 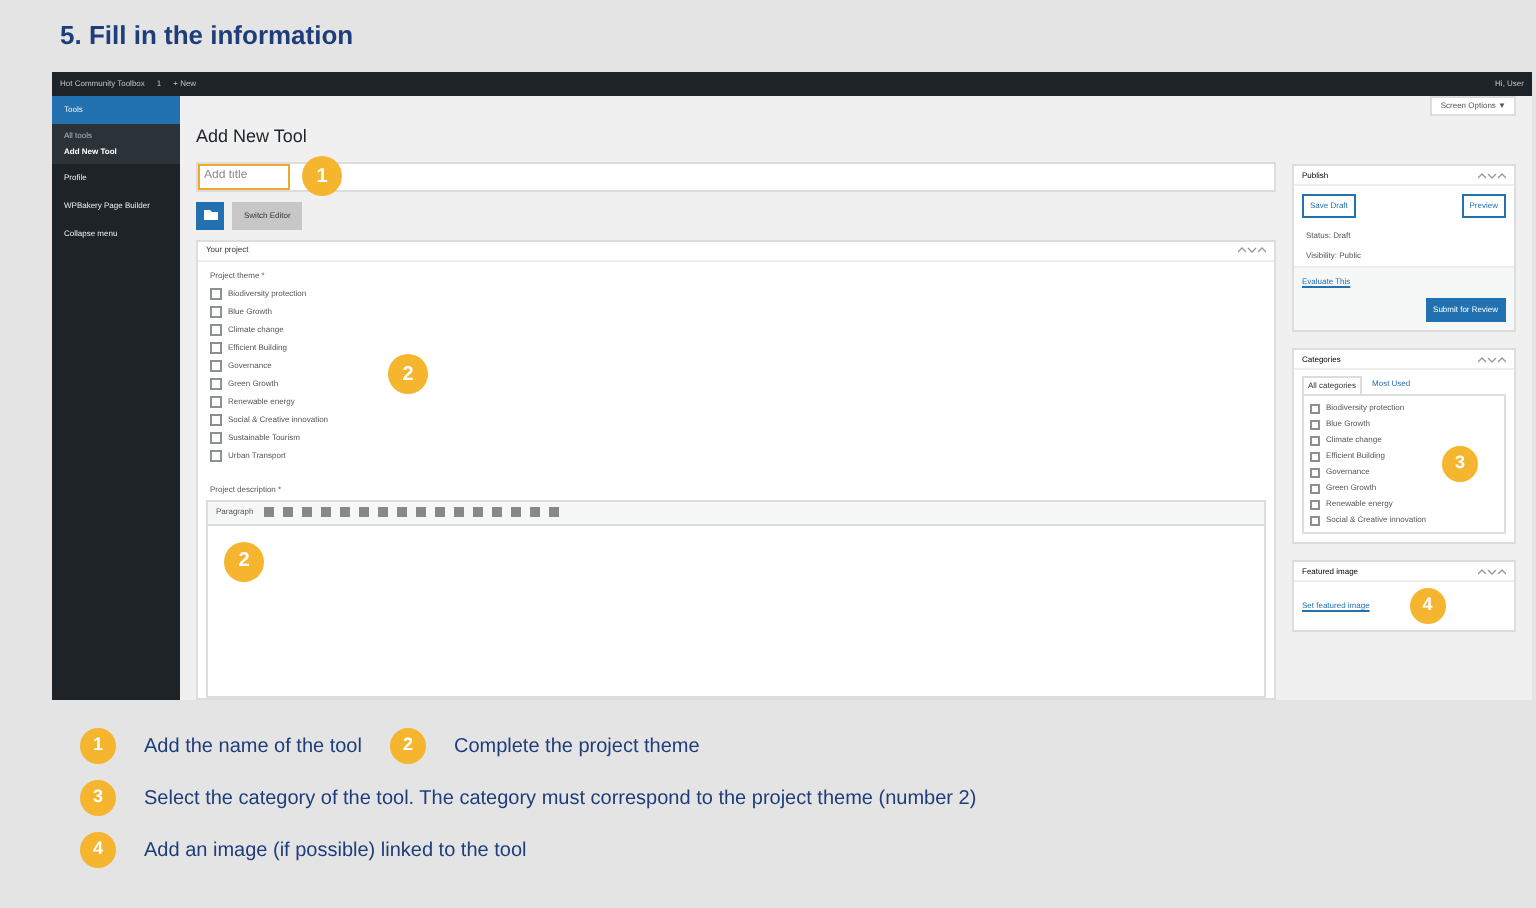 What do you see at coordinates (335, 851) in the screenshot?
I see `legend-text: Add an image (if possible) linked to the tool` at bounding box center [335, 851].